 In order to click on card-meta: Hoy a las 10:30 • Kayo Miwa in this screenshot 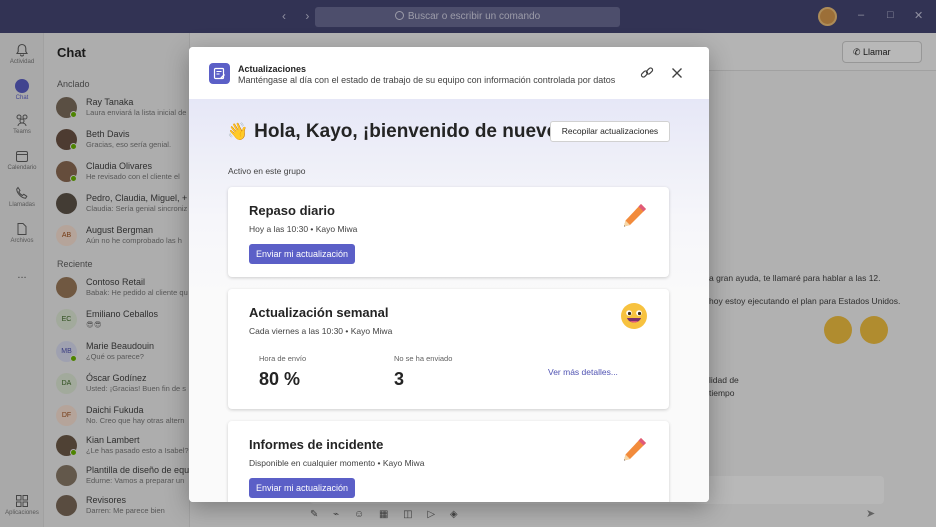, I will do `click(303, 229)`.